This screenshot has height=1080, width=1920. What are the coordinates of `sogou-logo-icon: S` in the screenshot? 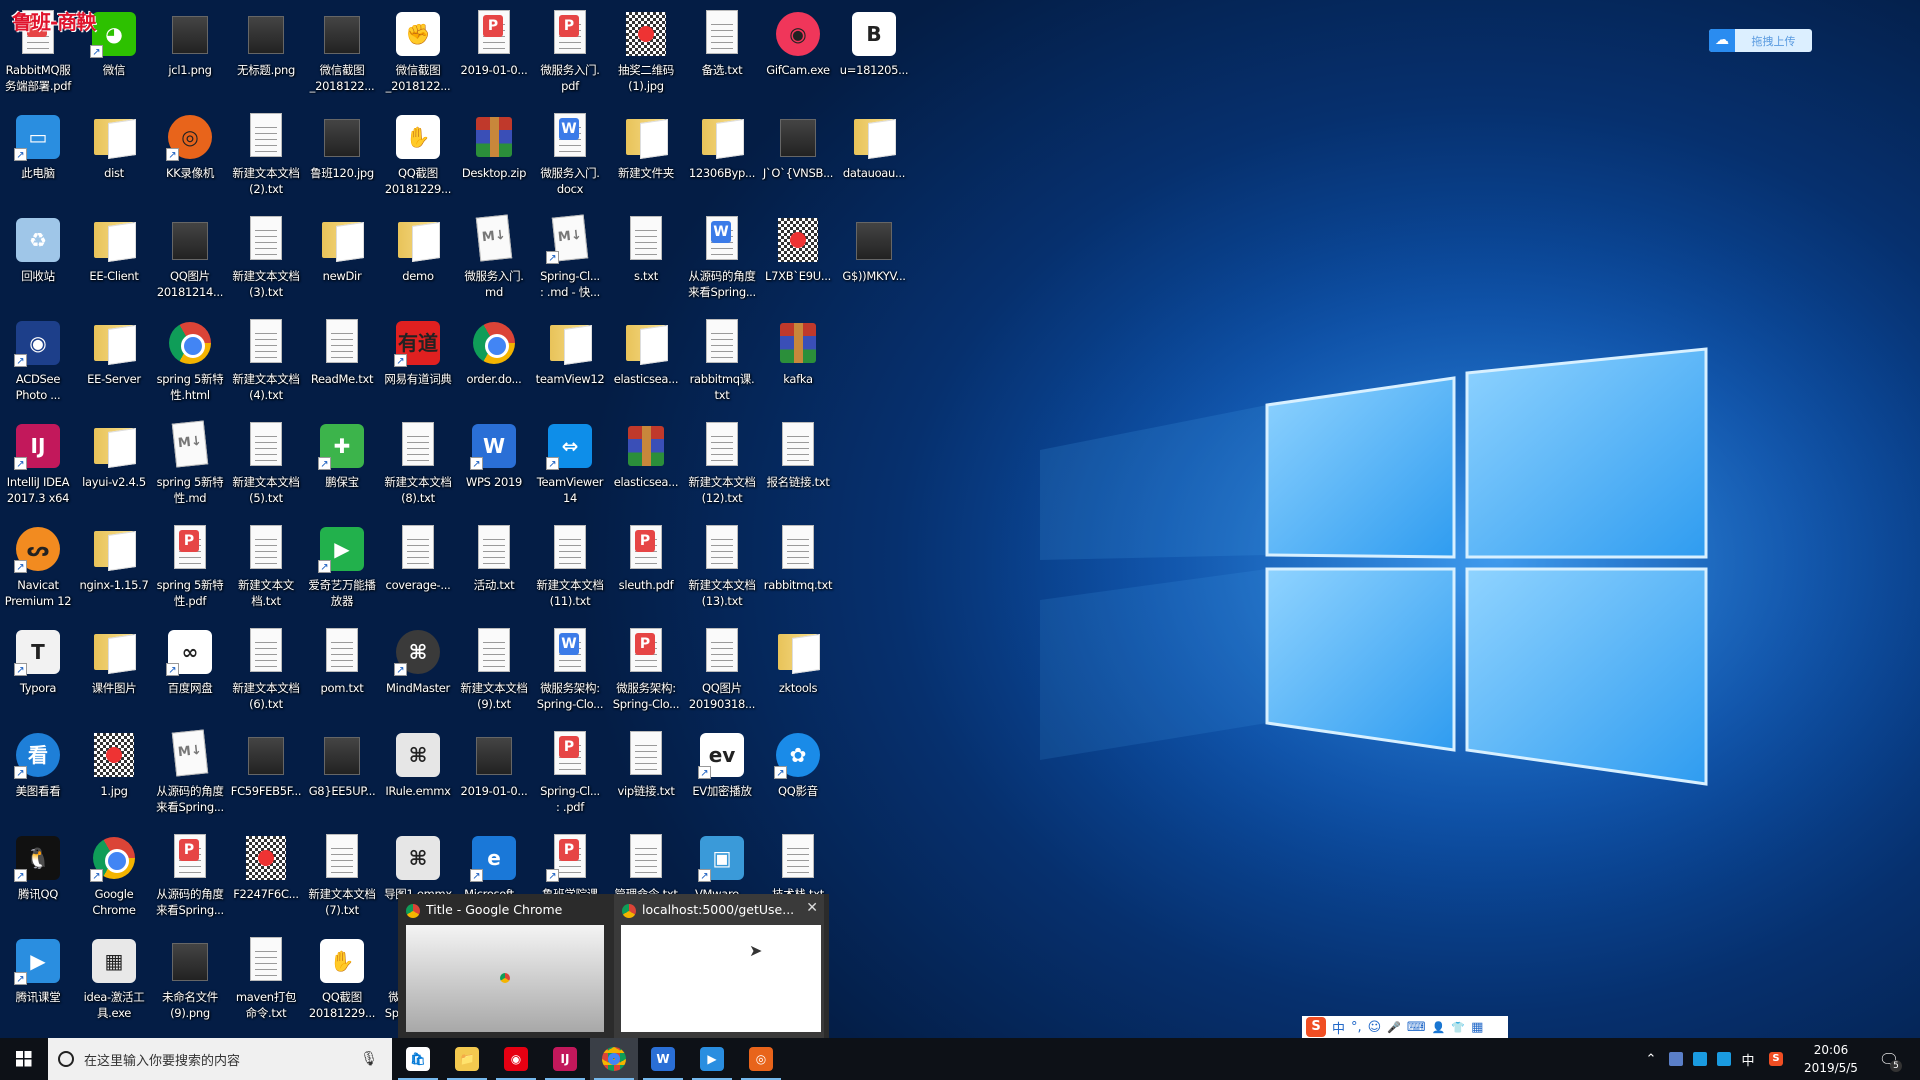 It's located at (1316, 1027).